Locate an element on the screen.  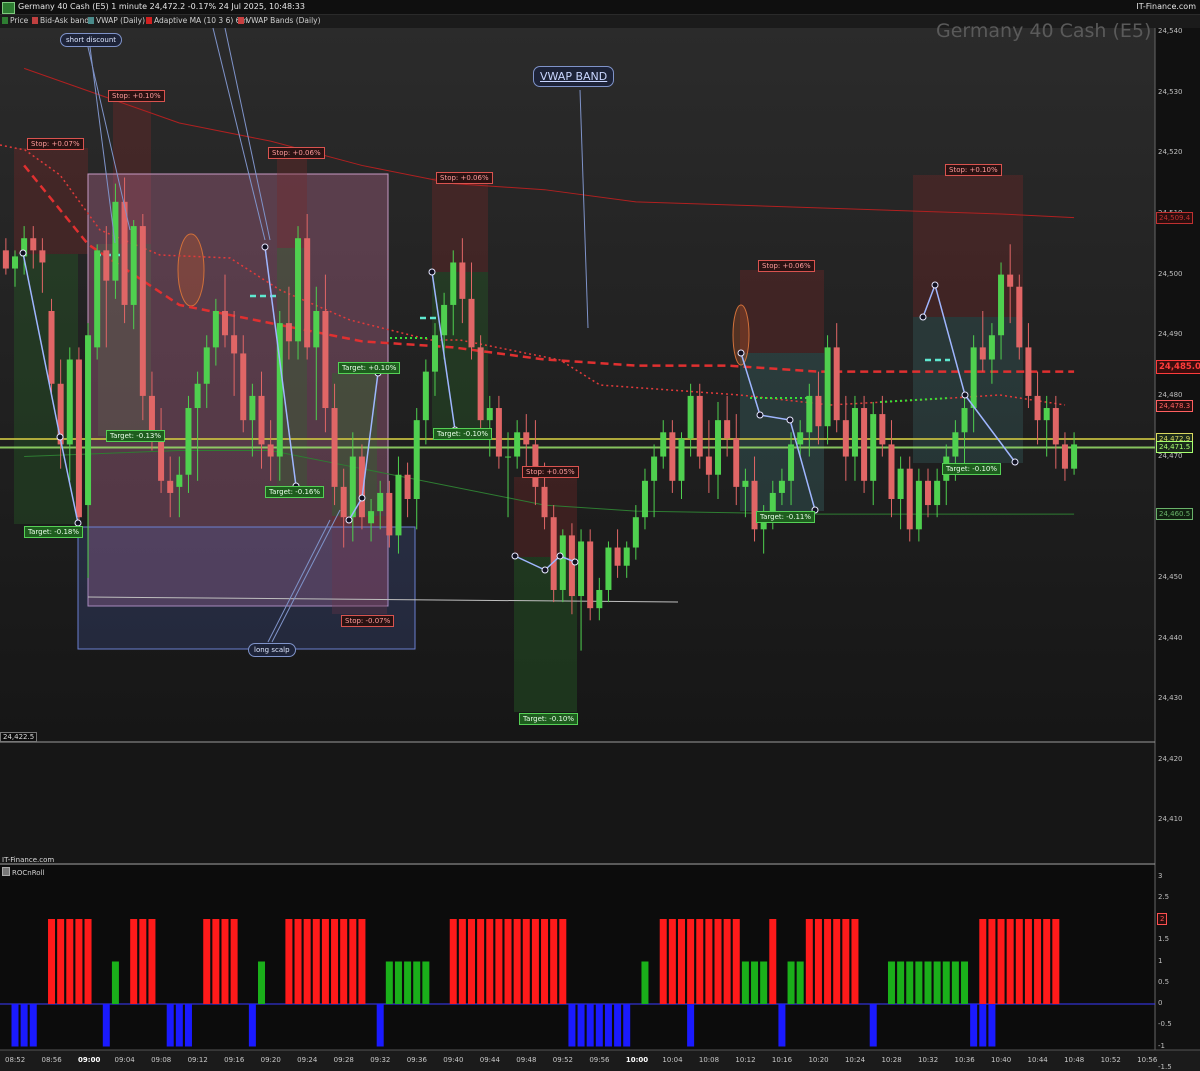
target-label: Target: +0.10% is located at coordinates (369, 368).